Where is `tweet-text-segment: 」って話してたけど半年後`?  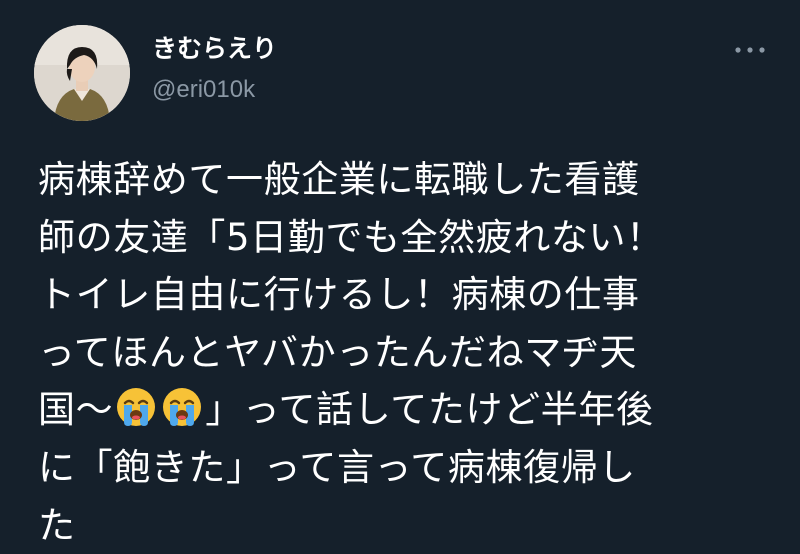
tweet-text-segment: 」って話してたけど半年後 is located at coordinates (429, 410).